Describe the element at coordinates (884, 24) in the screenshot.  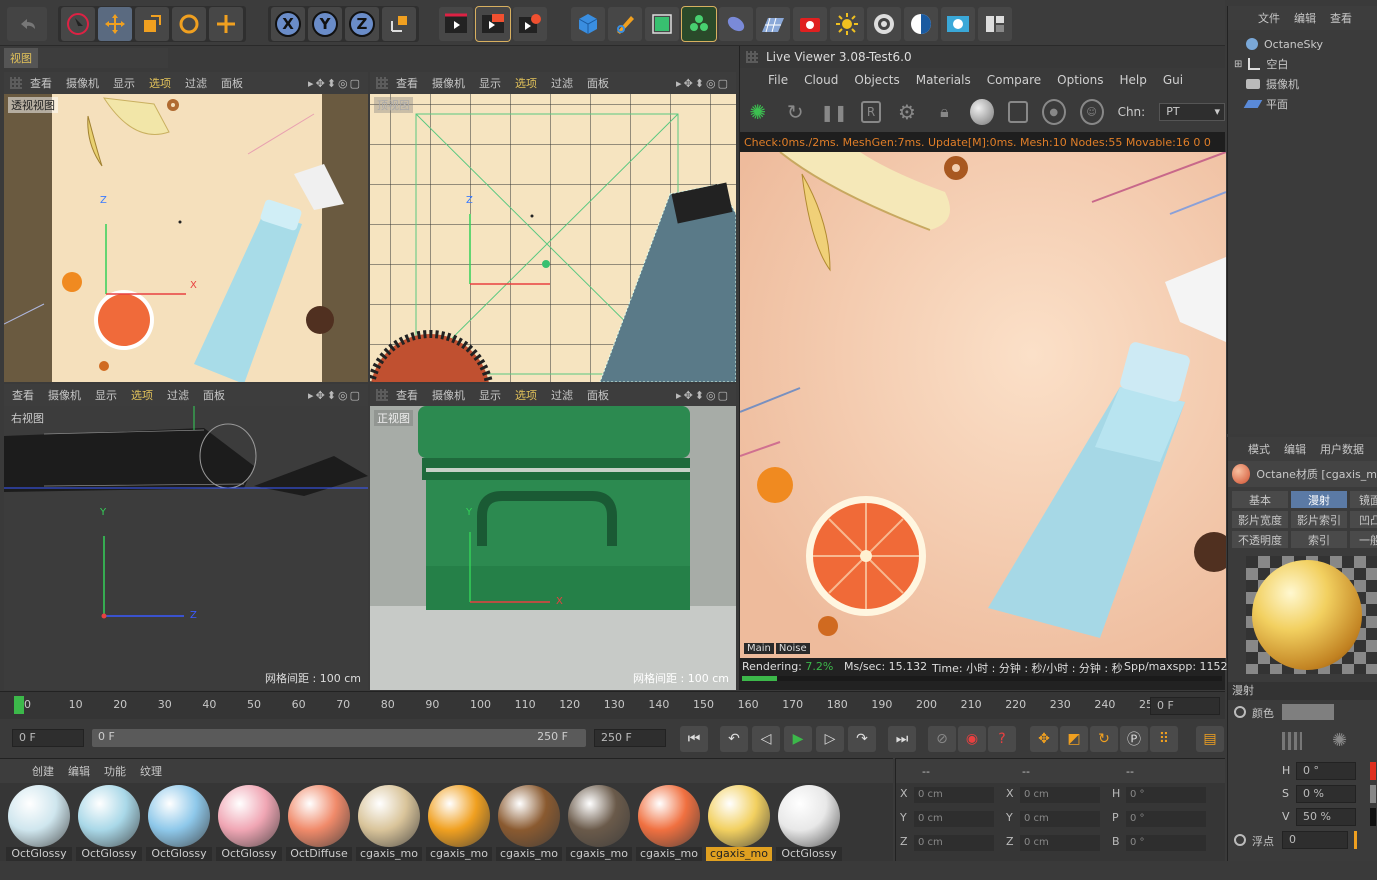
I see `octane-target-icon` at that location.